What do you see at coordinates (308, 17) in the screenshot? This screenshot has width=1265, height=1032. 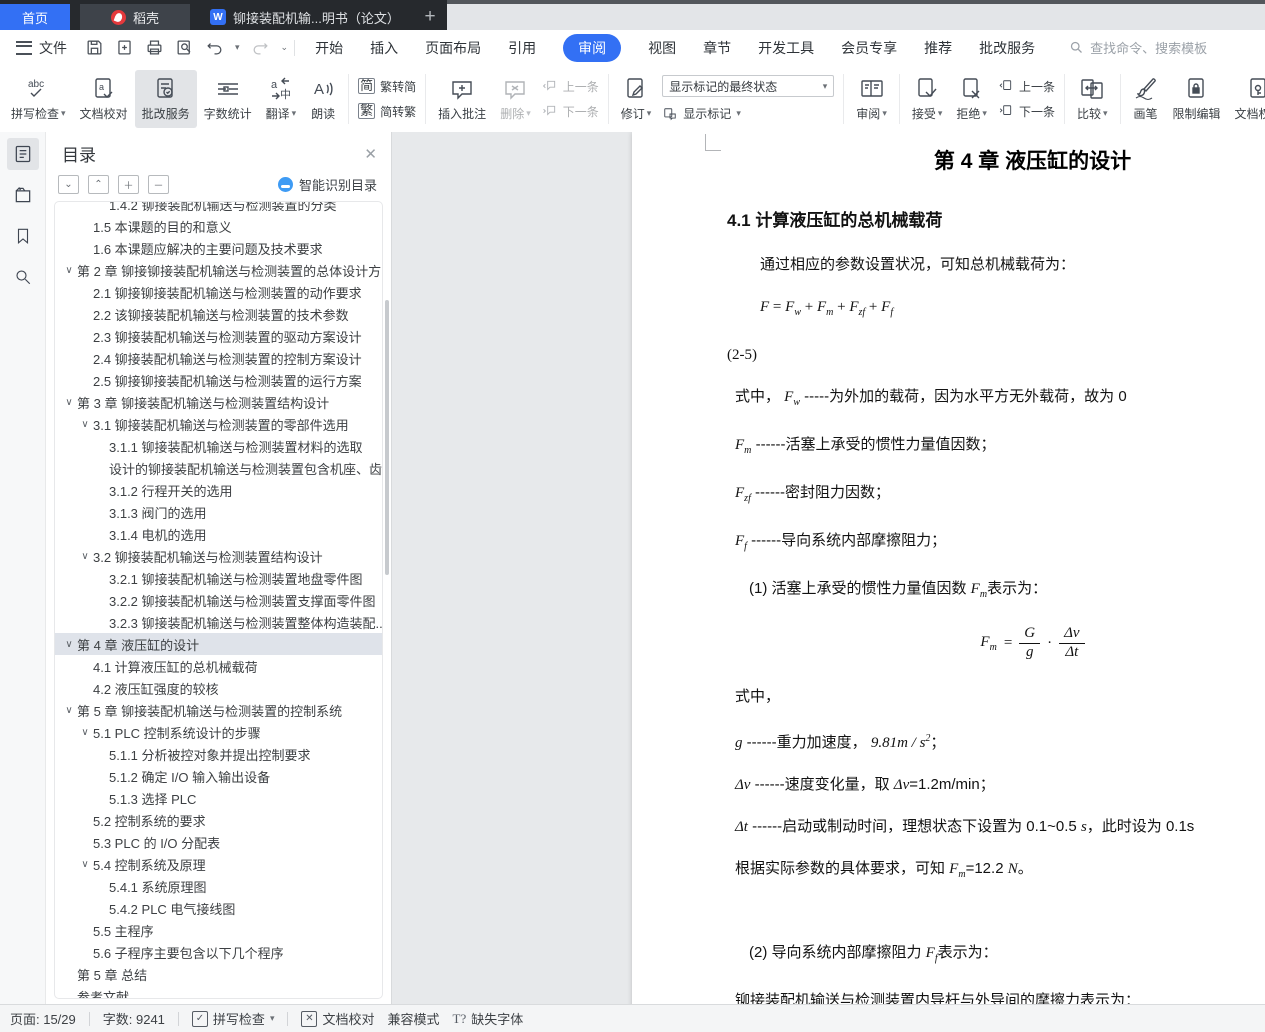 I see `tab-document: W 铆接装配机输...明书（论文）` at bounding box center [308, 17].